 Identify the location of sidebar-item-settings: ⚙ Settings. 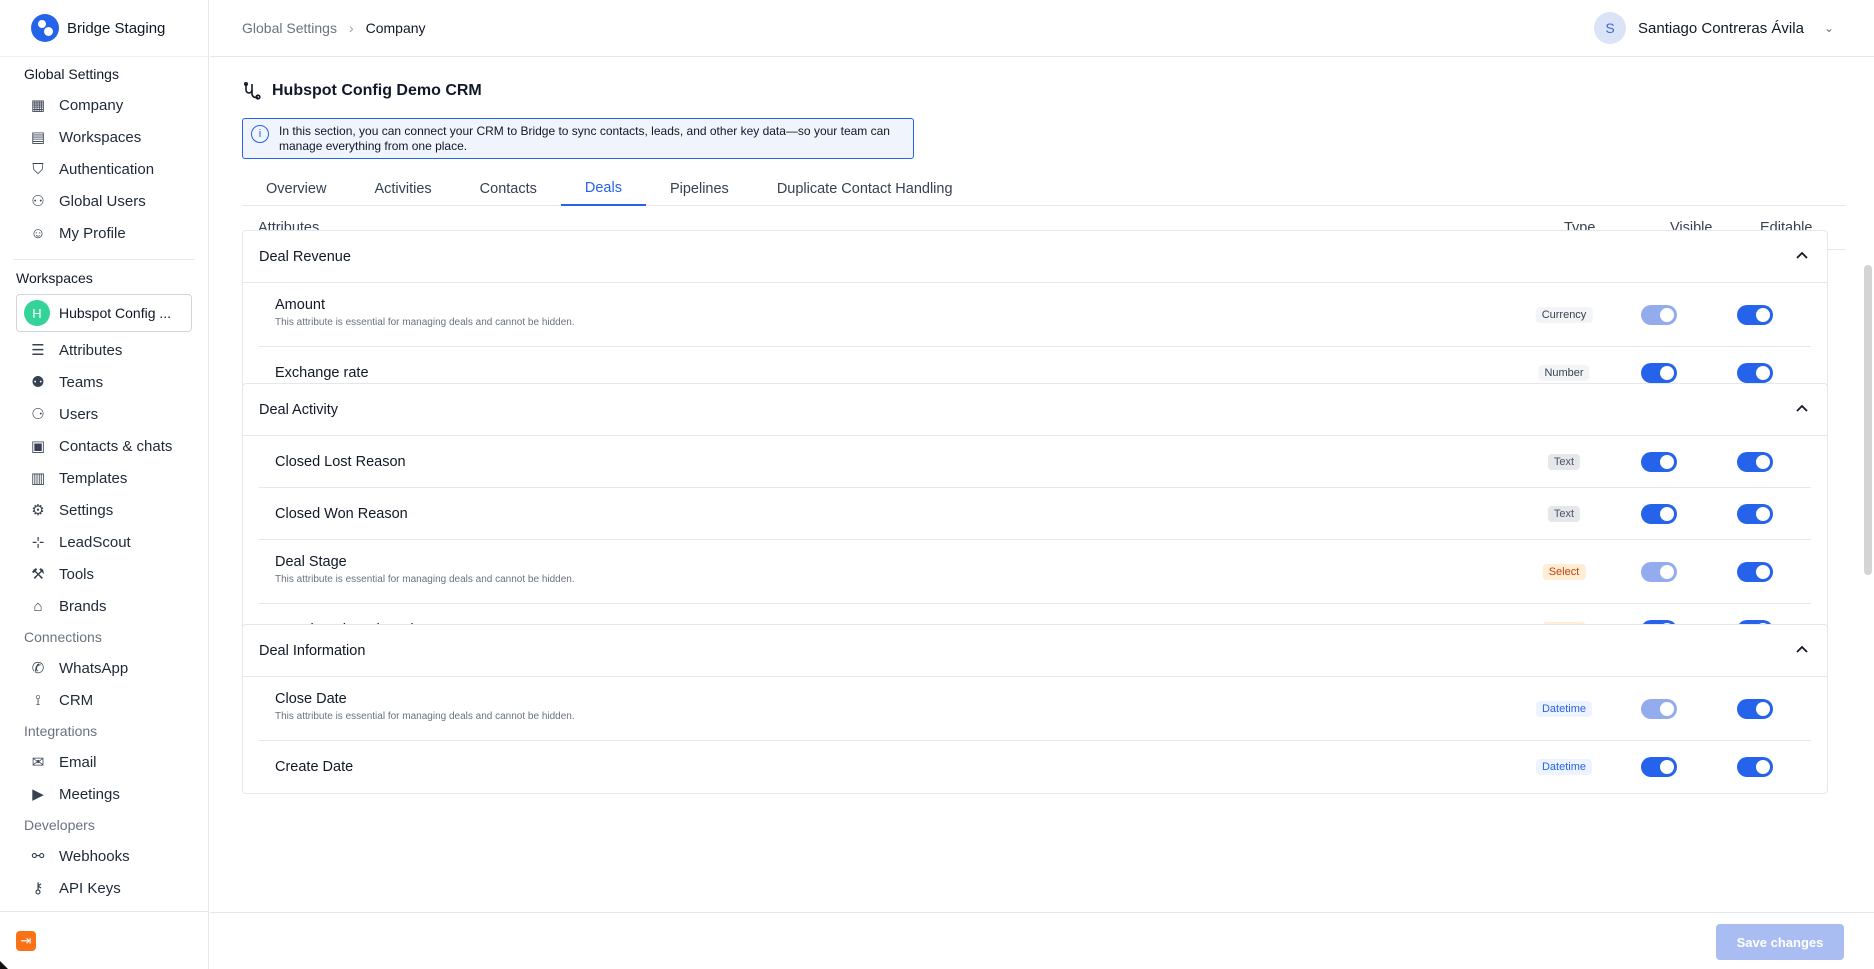
(104, 510).